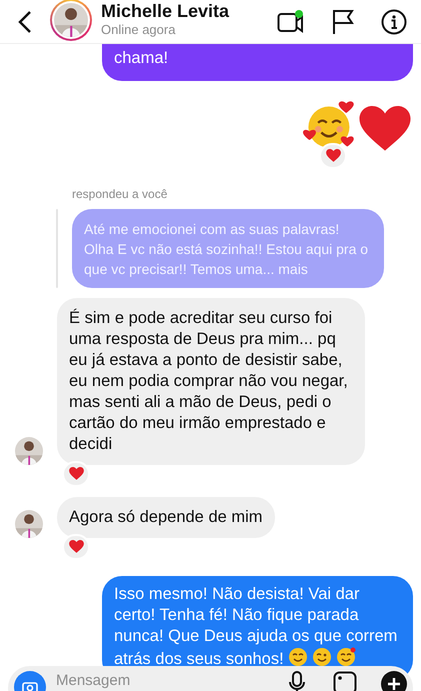 The image size is (421, 691). Describe the element at coordinates (30, 685) in the screenshot. I see `camera-icon` at that location.